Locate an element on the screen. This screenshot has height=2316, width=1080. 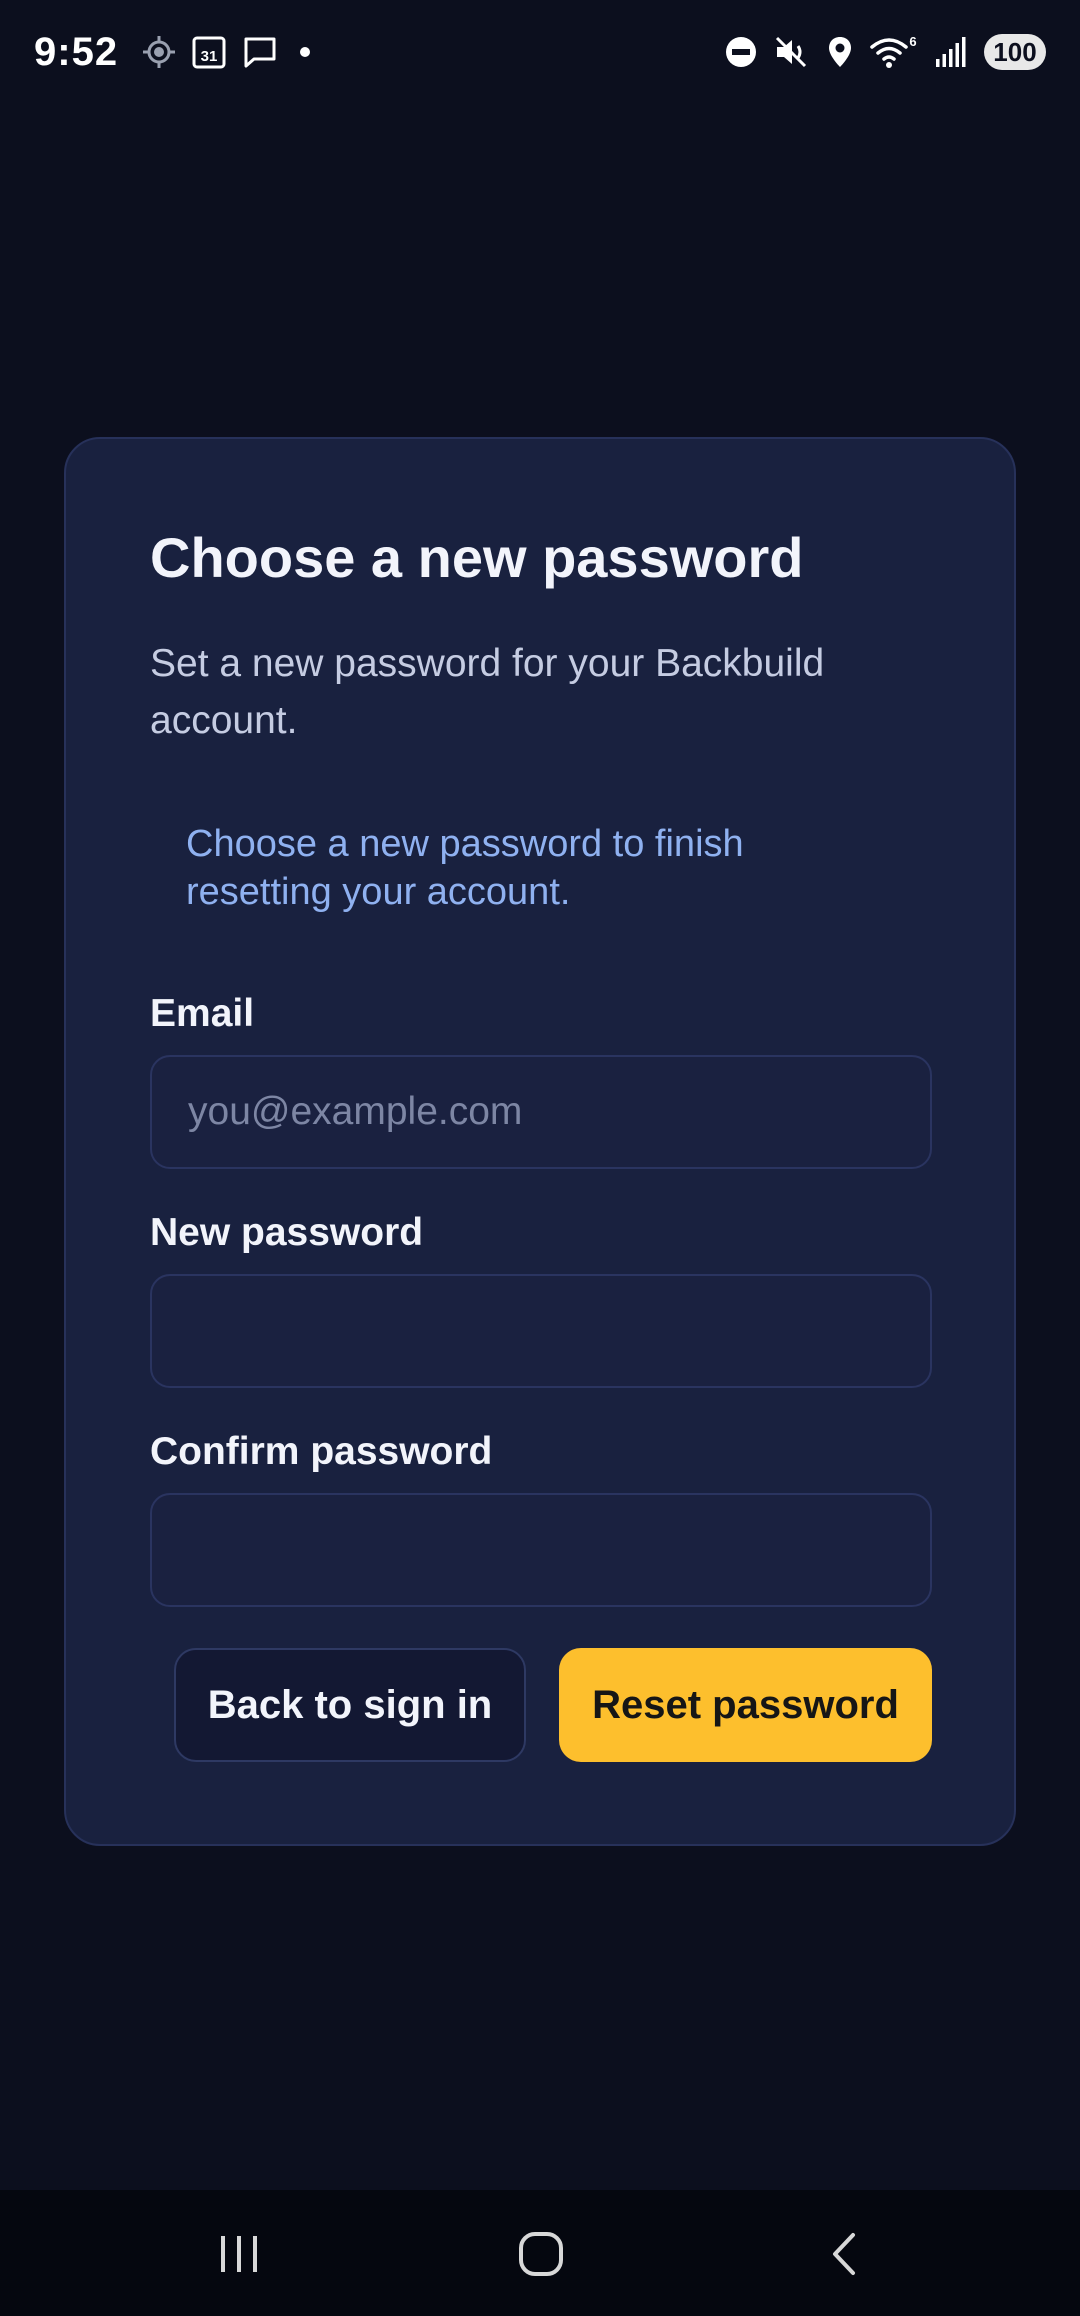
navigation-bar is located at coordinates (540, 2253).